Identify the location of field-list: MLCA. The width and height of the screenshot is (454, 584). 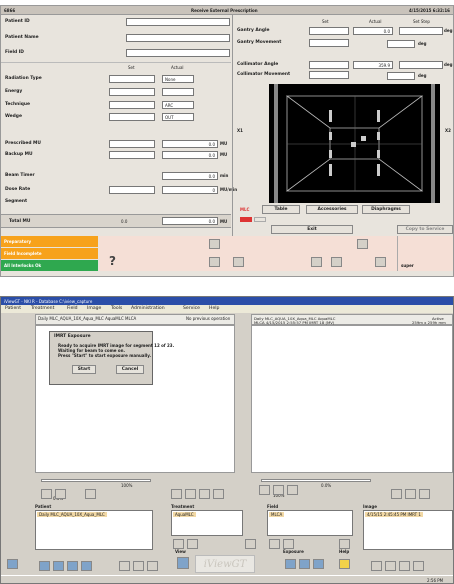
(310, 523).